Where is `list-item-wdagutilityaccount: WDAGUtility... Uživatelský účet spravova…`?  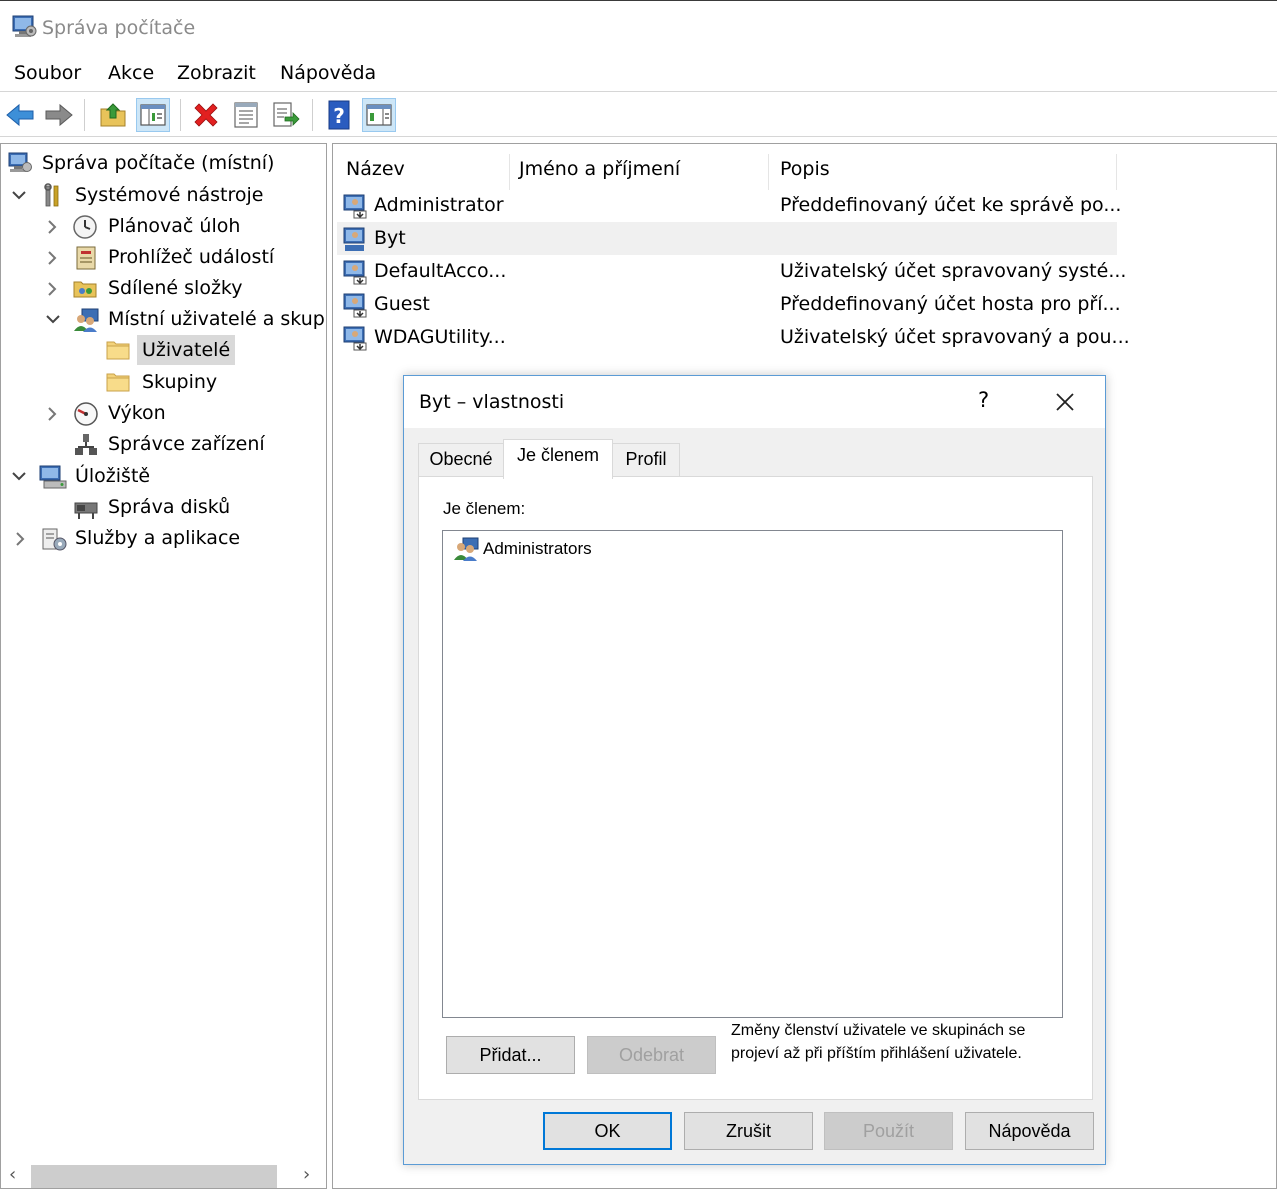 list-item-wdagutilityaccount: WDAGUtility... Uživatelský účet spravova… is located at coordinates (733, 337).